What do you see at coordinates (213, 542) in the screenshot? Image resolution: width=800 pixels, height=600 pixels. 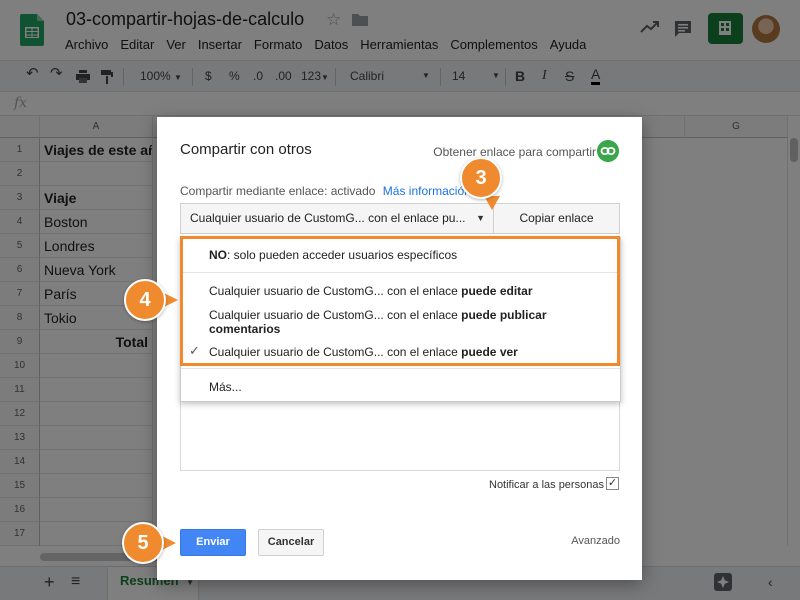 I see `send-button: Enviar` at bounding box center [213, 542].